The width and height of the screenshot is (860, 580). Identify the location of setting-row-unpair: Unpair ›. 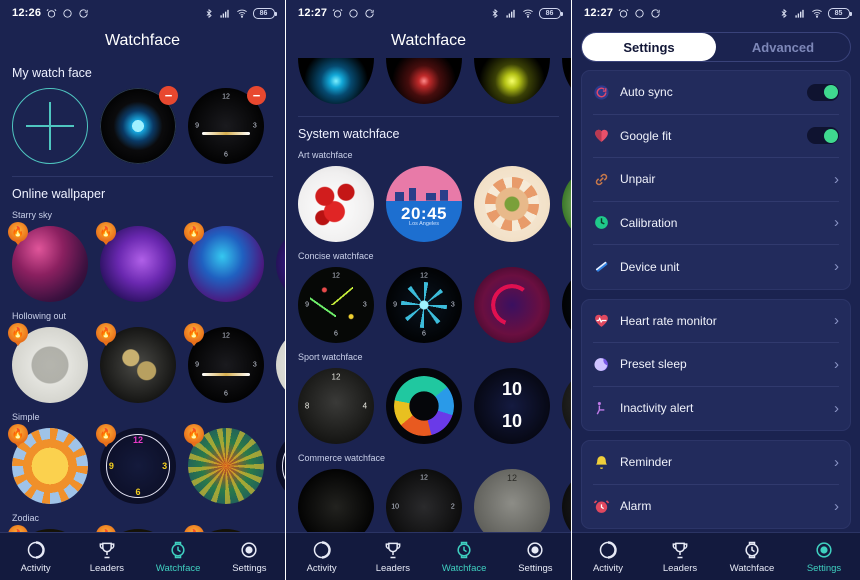
(716, 180).